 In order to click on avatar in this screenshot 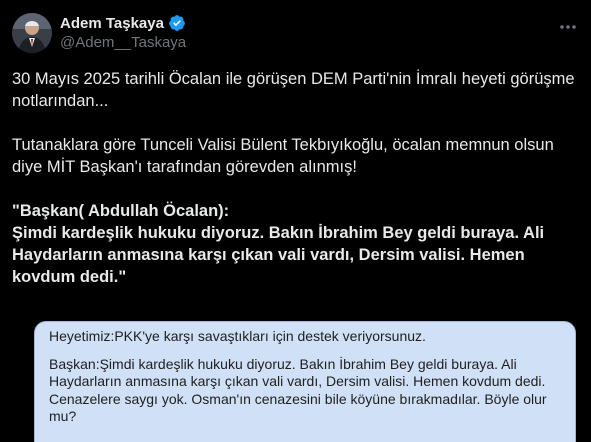, I will do `click(32, 33)`.